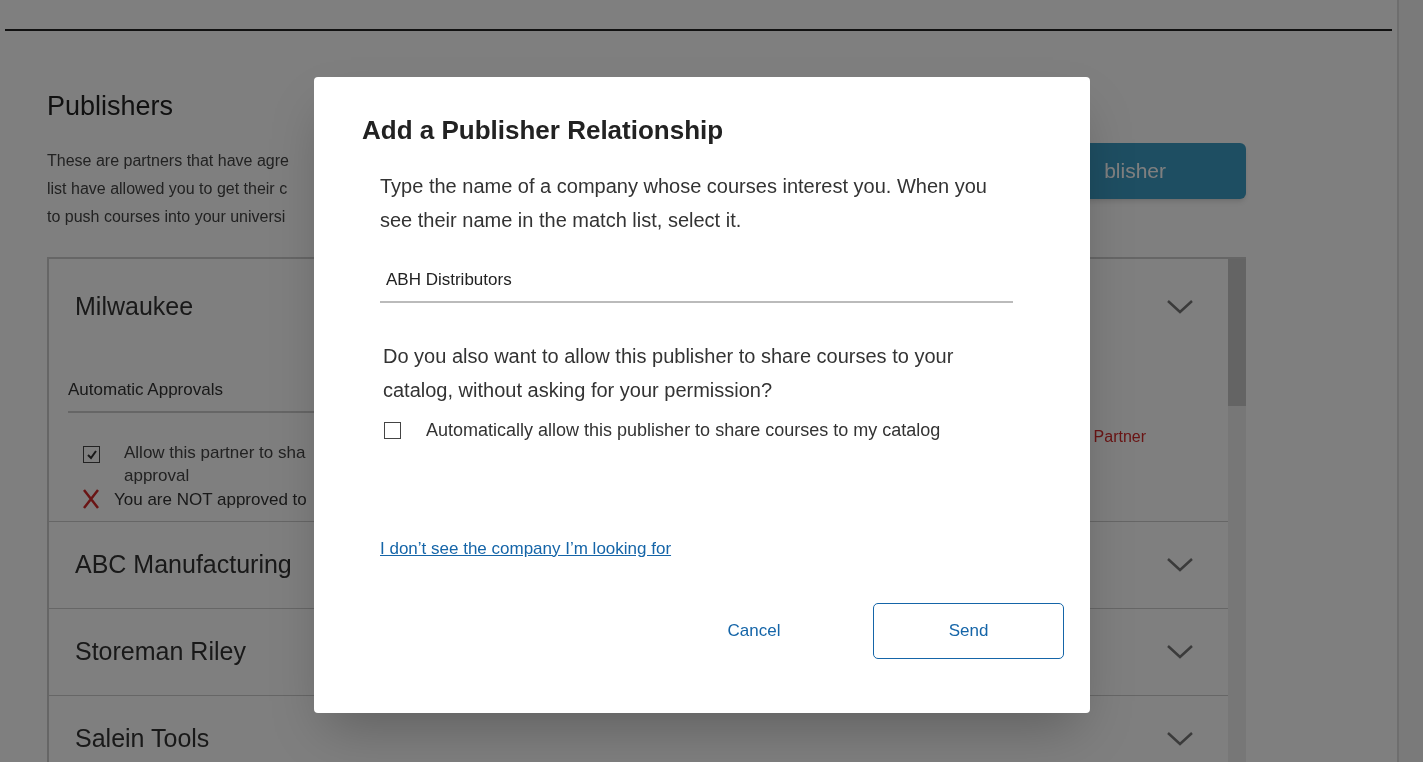  I want to click on description-line: to push courses into your universi, so click(167, 217).